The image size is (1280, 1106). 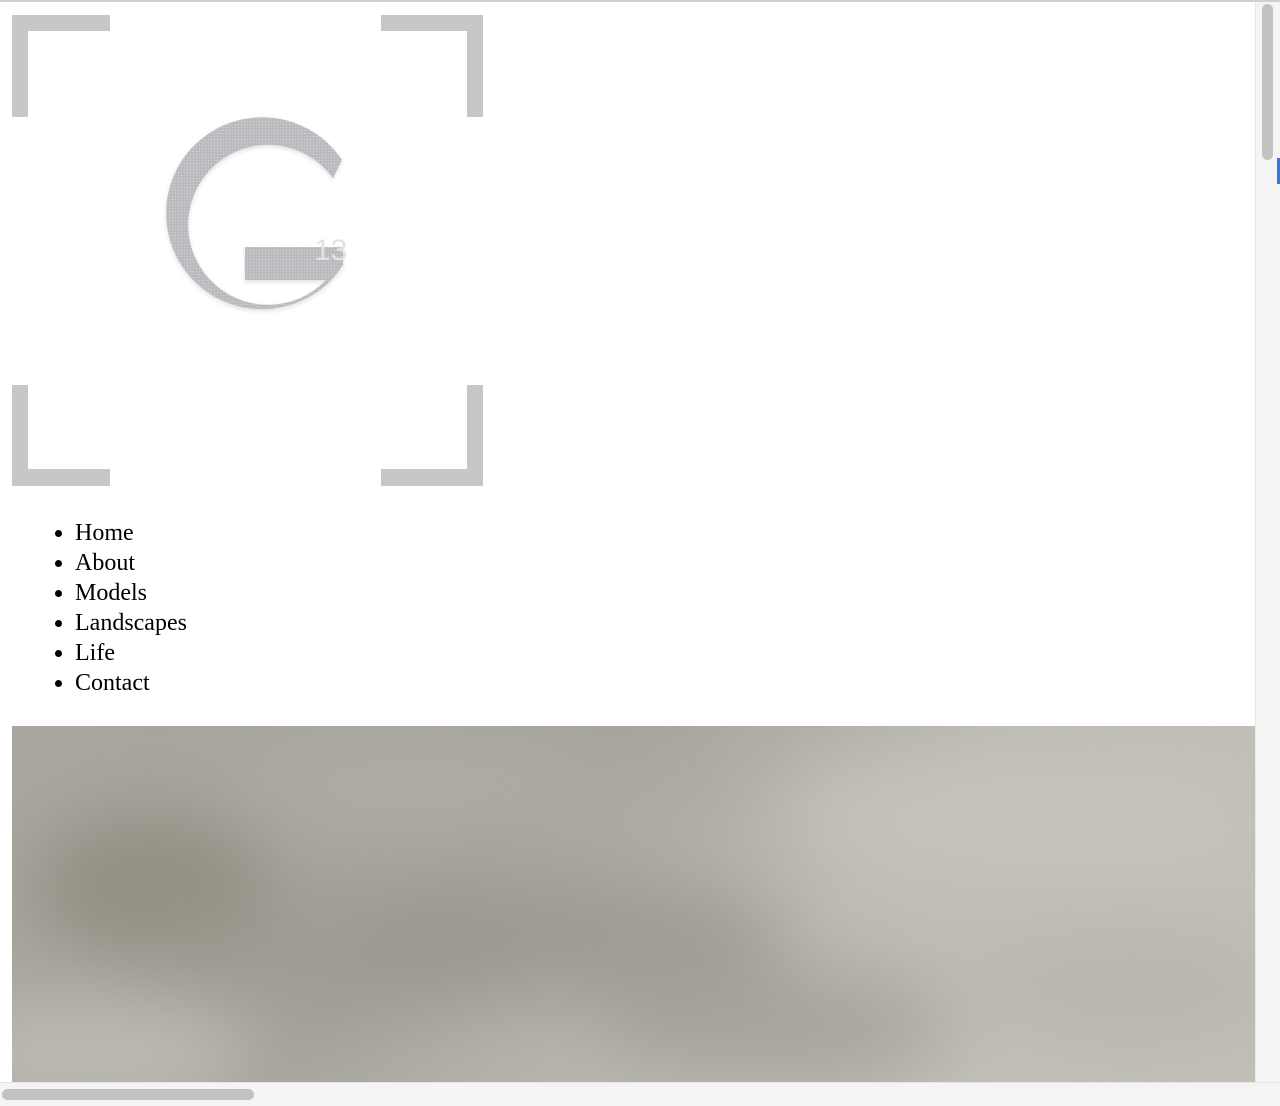 I want to click on nav-item-landscapes: Landscapes, so click(x=131, y=623).